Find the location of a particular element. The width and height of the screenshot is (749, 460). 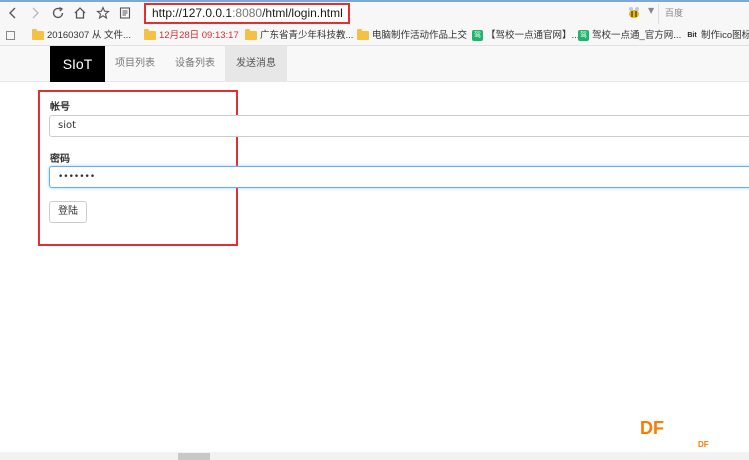

bookmark-item: 12月28日 09:13:17 is located at coordinates (191, 35).